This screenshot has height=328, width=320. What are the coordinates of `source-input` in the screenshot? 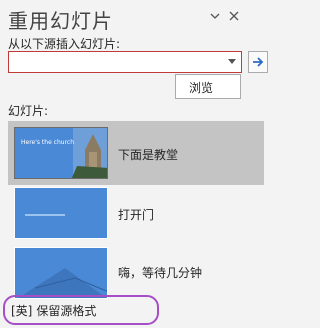 It's located at (125, 62).